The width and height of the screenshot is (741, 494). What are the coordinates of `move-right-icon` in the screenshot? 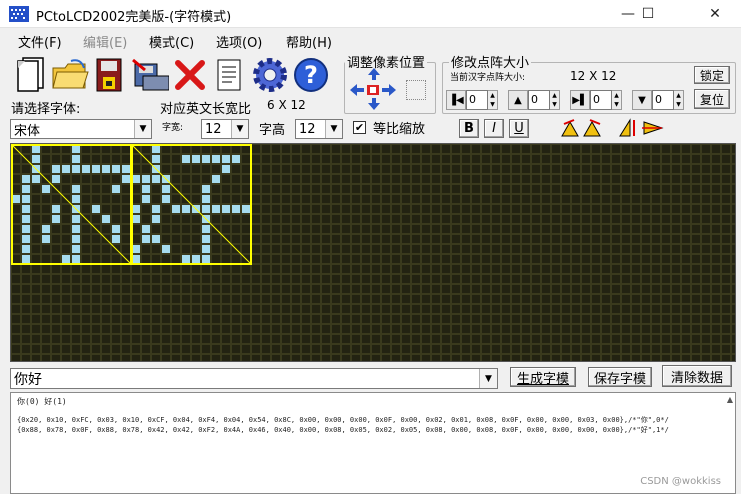 It's located at (389, 90).